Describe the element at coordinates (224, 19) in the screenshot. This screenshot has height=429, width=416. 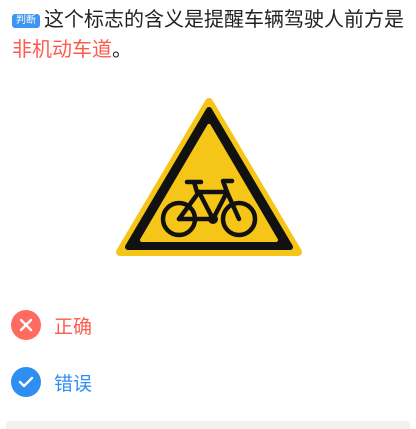
I see `question-text-main: 这个标志的含义是提醒车辆驾驶人前方是` at that location.